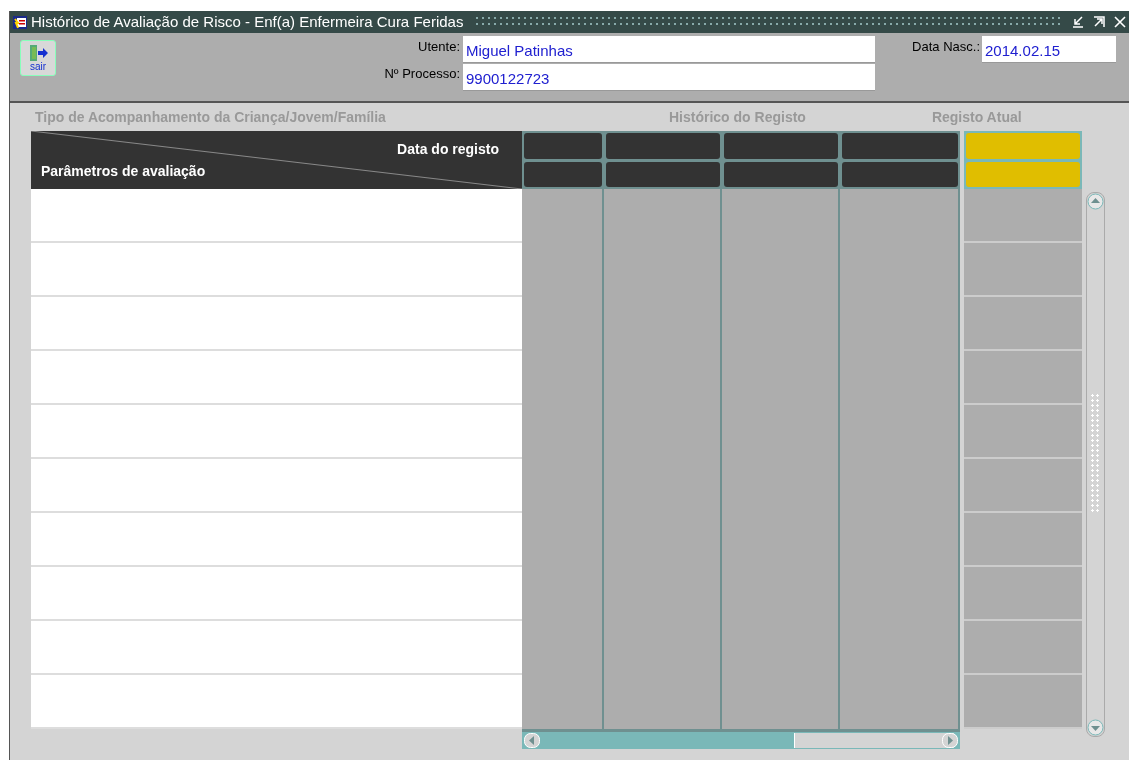 Image resolution: width=1129 pixels, height=760 pixels. What do you see at coordinates (669, 77) in the screenshot?
I see `input-field: 9900122723` at bounding box center [669, 77].